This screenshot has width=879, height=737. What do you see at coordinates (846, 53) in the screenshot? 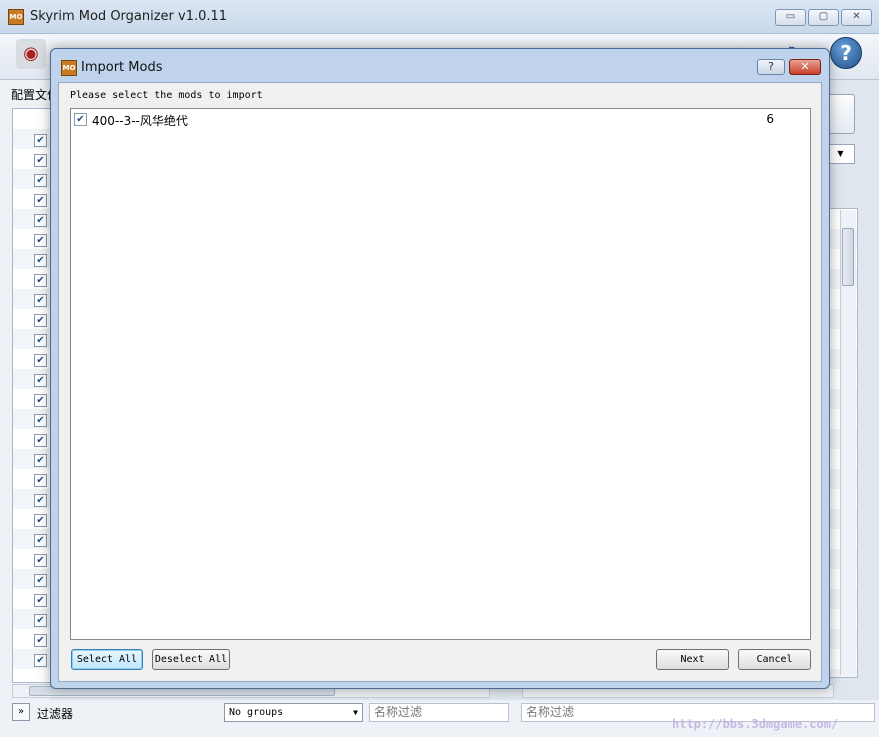
I see `help-icon: ?` at bounding box center [846, 53].